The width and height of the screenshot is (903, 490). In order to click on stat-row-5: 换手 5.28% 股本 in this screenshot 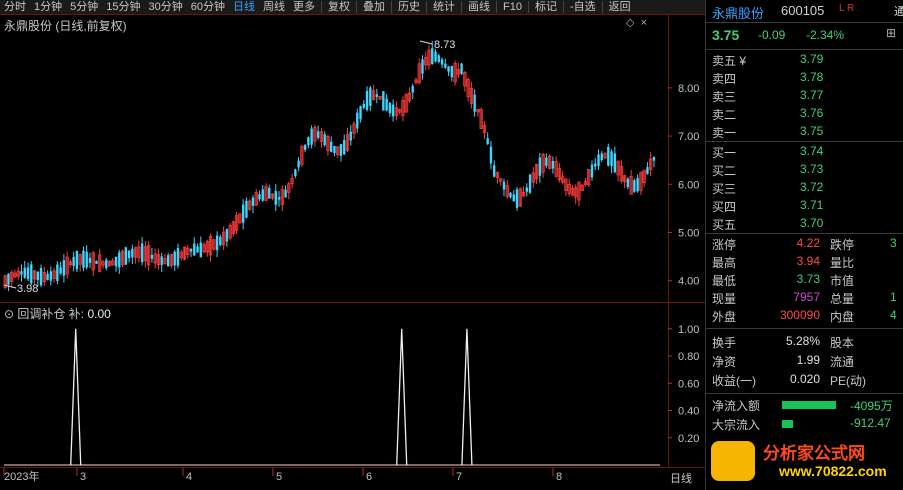, I will do `click(807, 342)`.